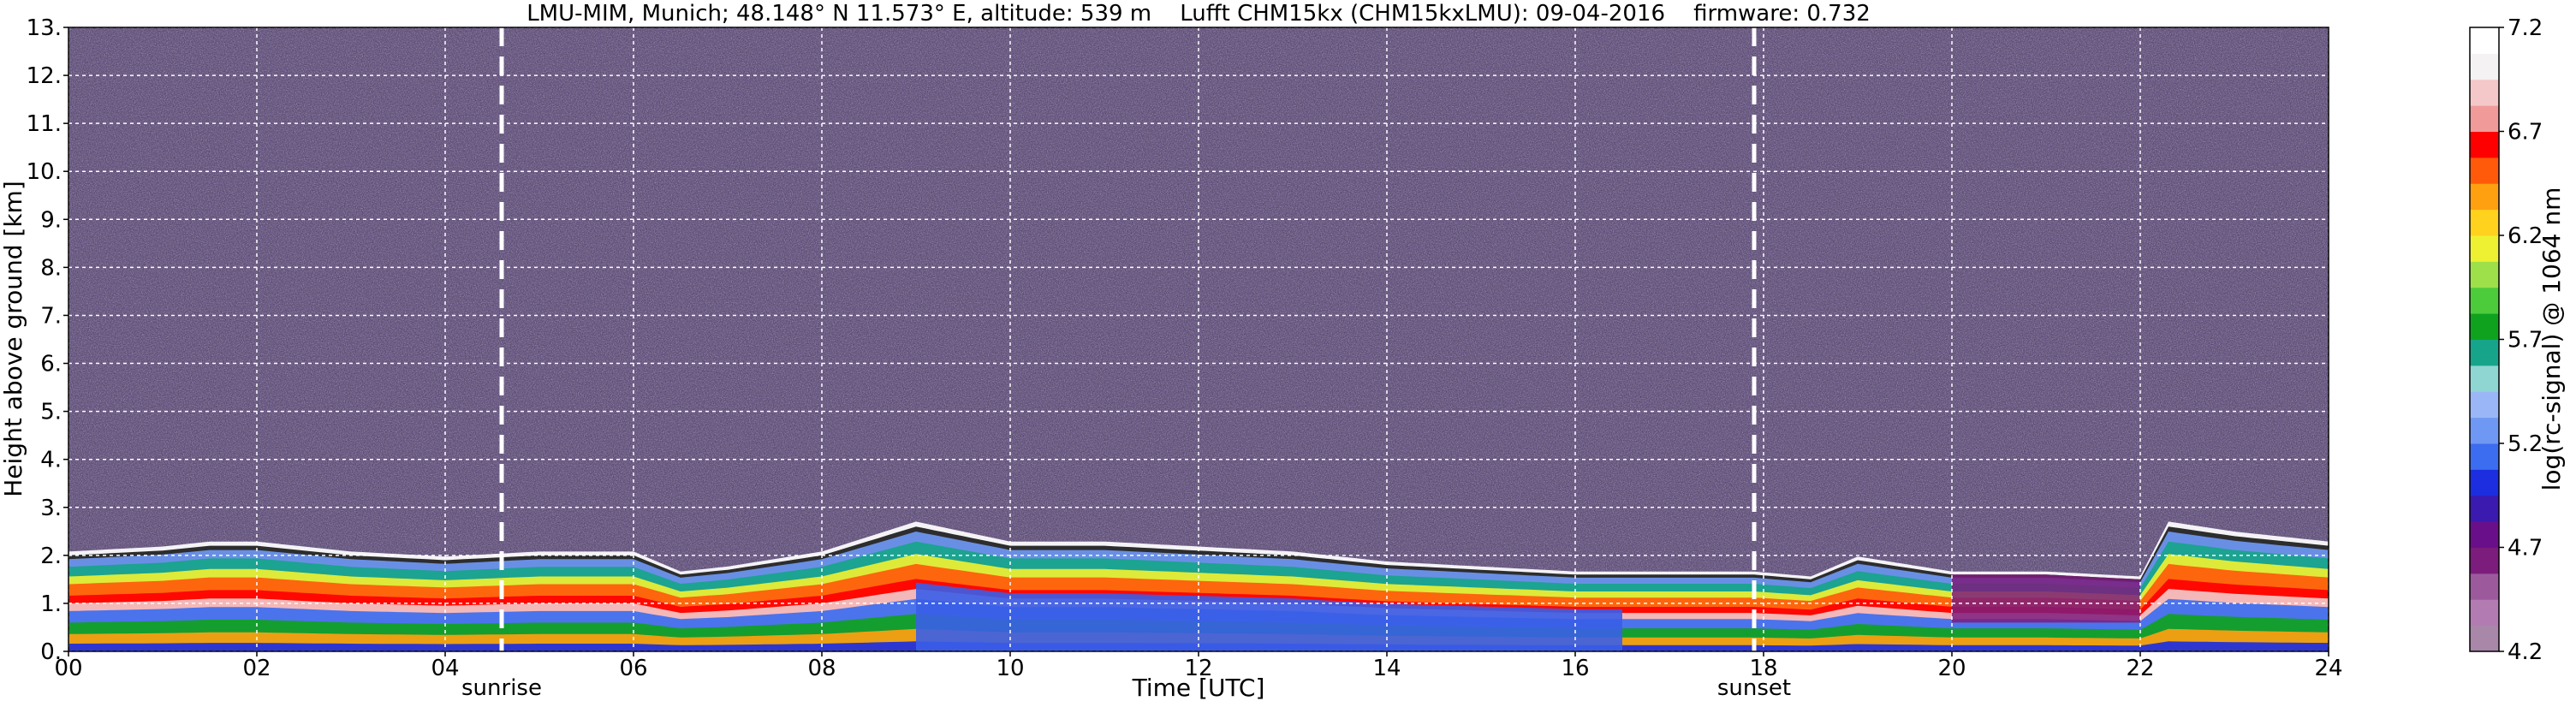 This screenshot has width=2576, height=707. I want to click on y-tick-label: 6., so click(51, 364).